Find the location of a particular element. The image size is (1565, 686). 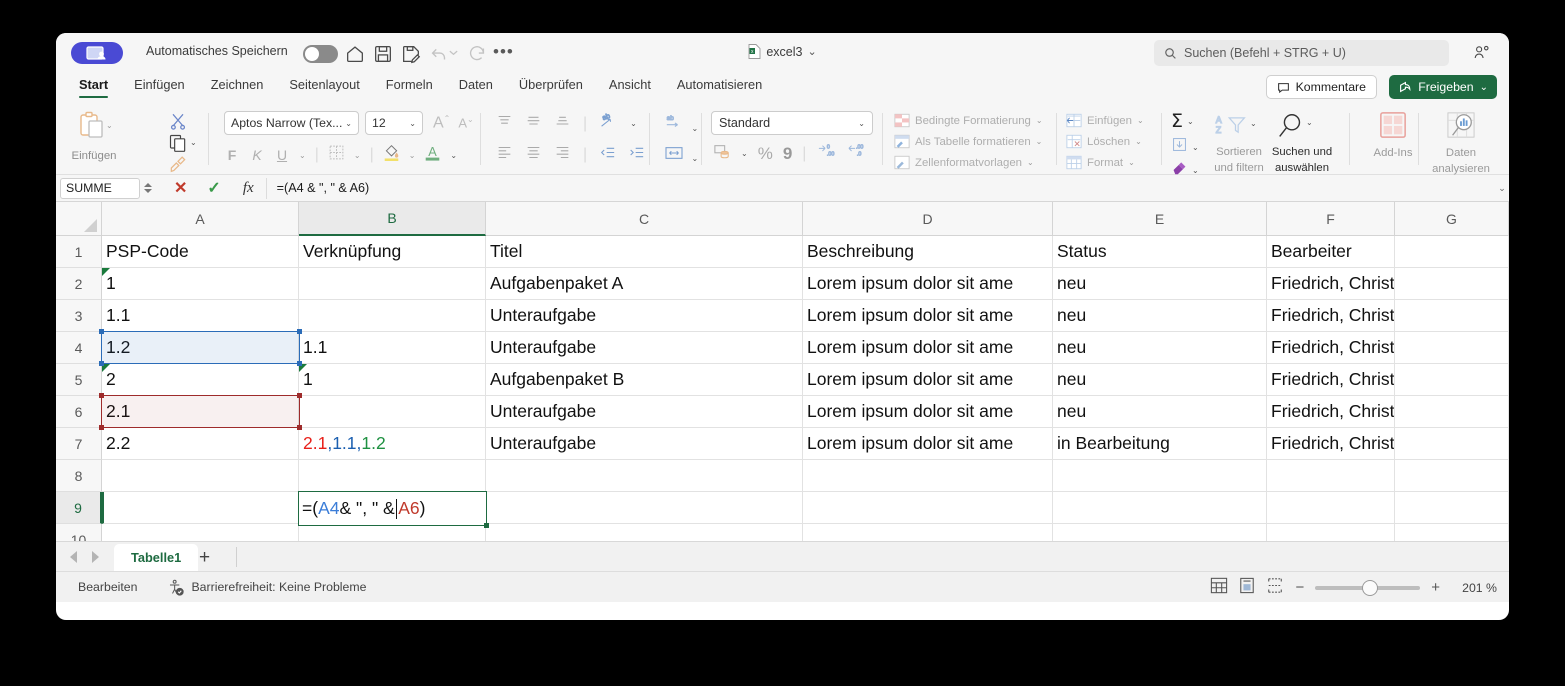

cell-e1: Status is located at coordinates (1160, 252).